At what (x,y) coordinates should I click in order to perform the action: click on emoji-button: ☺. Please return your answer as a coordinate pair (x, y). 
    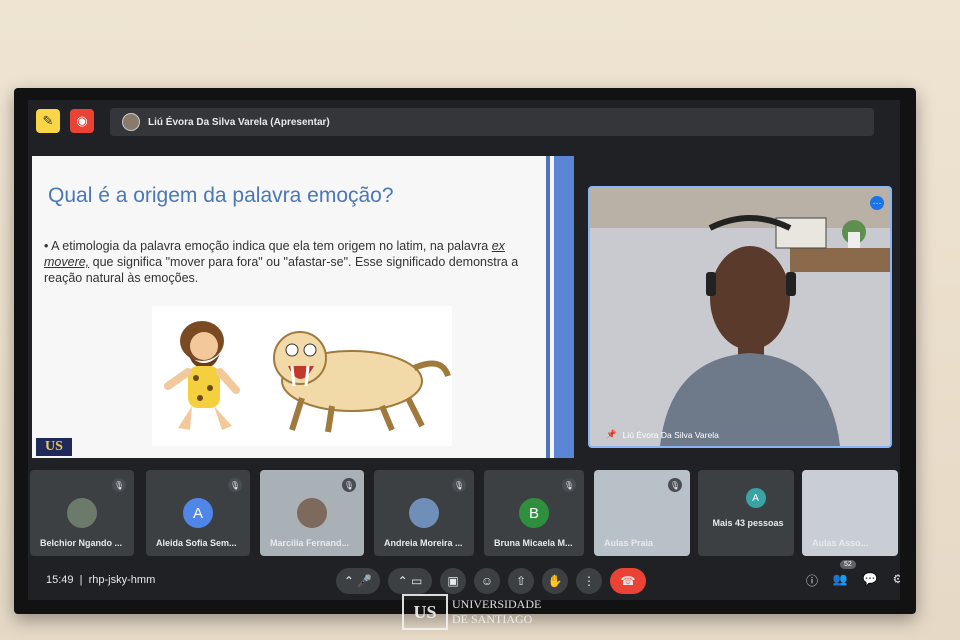
    Looking at the image, I should click on (487, 581).